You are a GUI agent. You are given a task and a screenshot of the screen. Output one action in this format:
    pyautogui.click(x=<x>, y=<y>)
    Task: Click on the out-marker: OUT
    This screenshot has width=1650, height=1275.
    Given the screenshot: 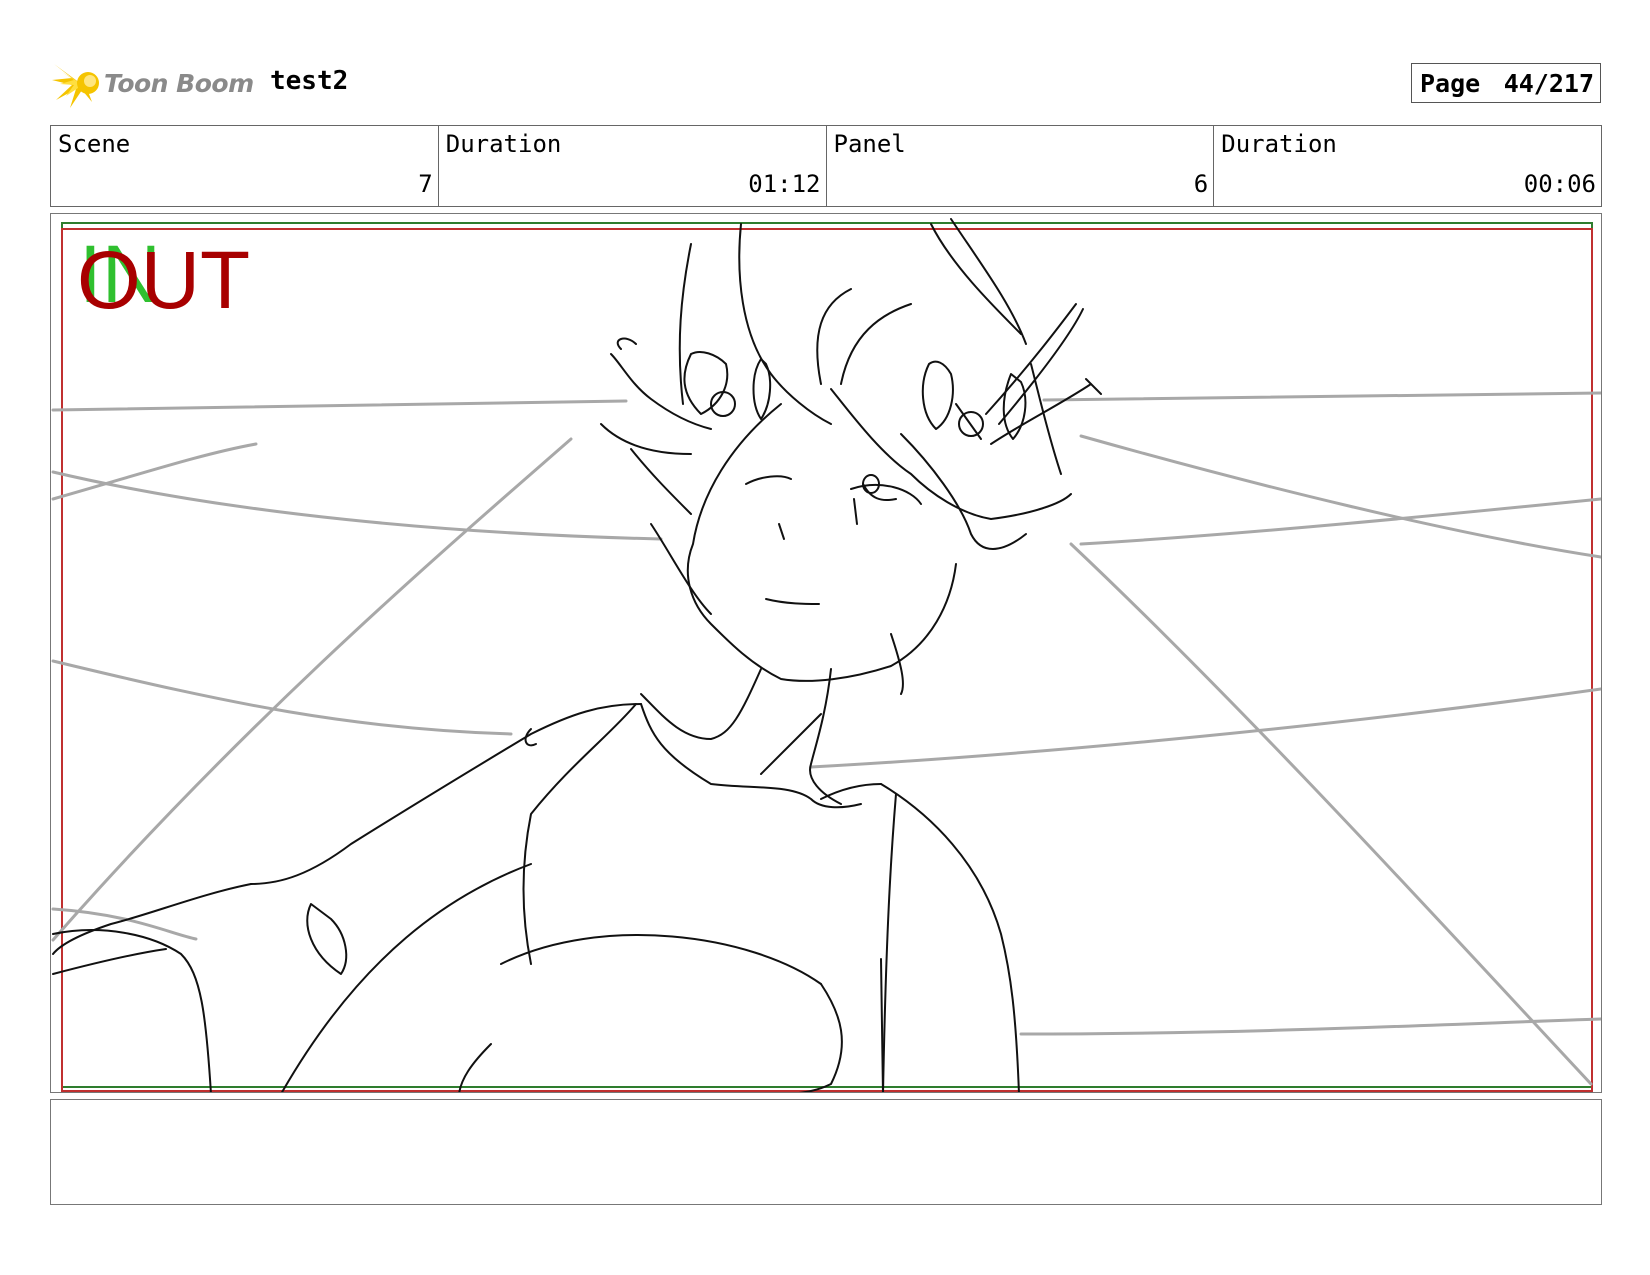 What is the action you would take?
    pyautogui.click(x=164, y=280)
    